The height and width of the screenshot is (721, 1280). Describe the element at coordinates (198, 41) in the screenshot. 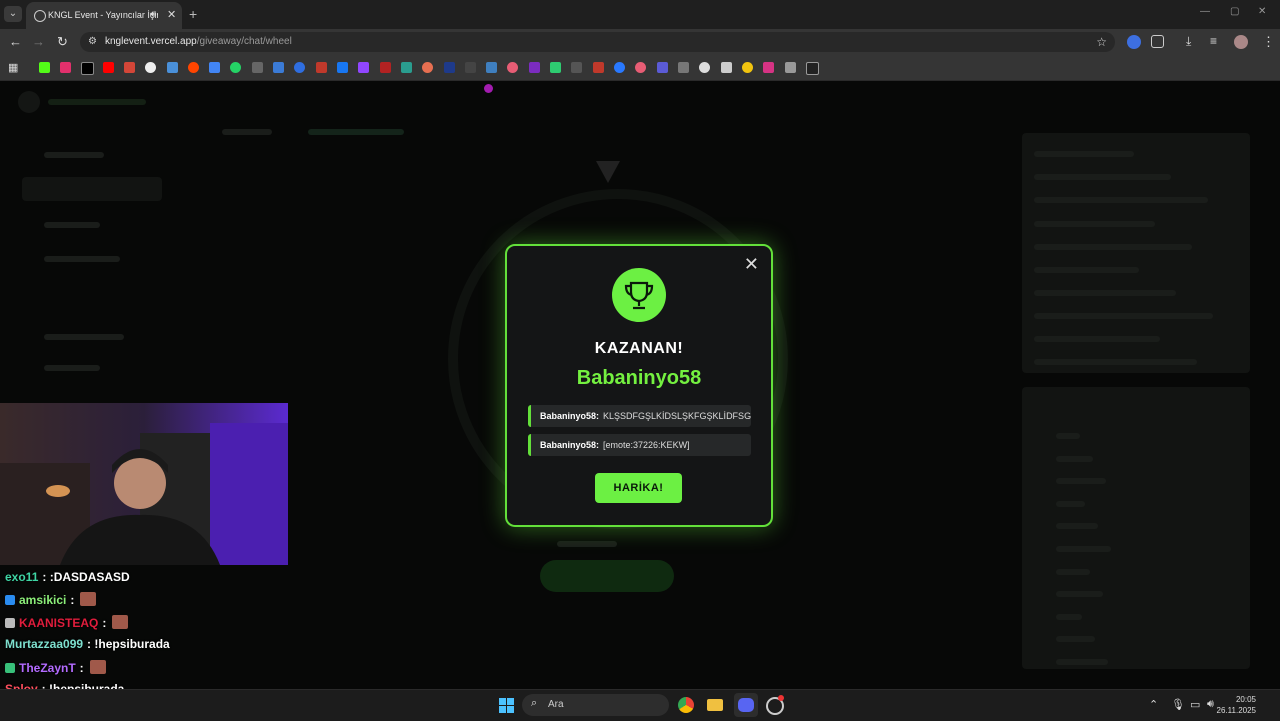

I see `address-url: knglevent.vercel.app/giveaway/chat/wheel` at that location.